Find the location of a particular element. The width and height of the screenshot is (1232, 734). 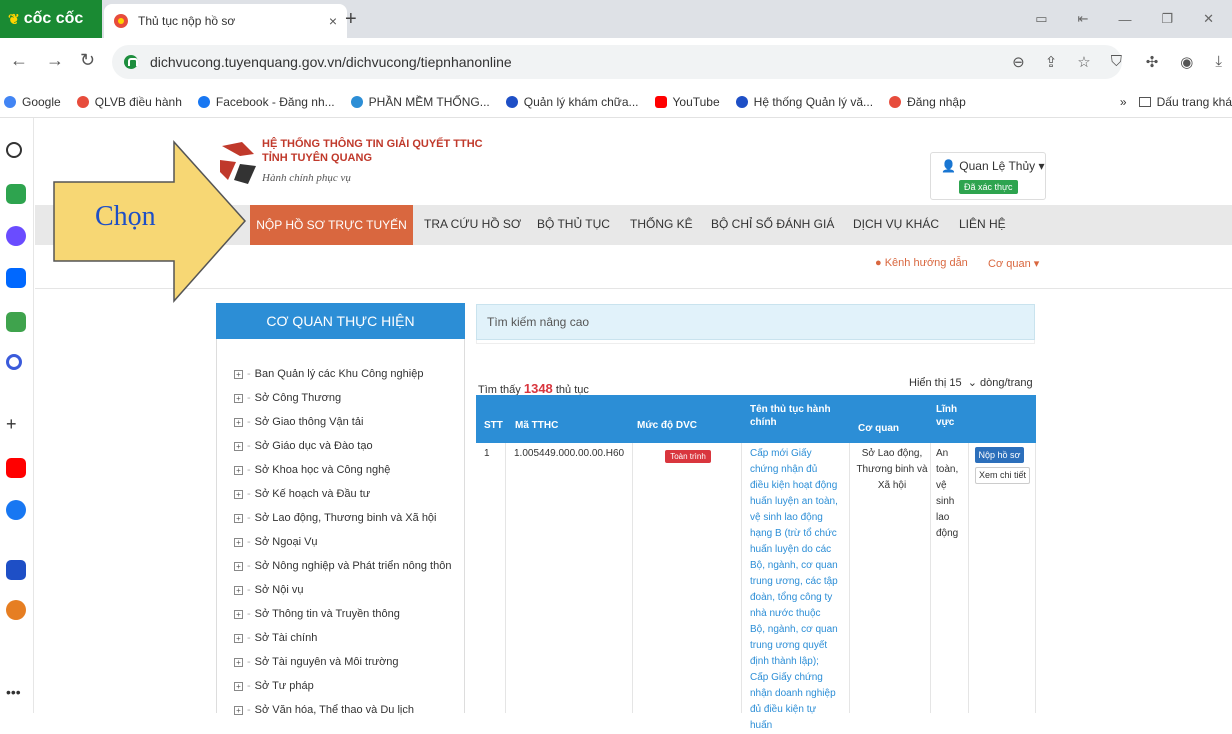

row-code: 1.005449.000.00.00.H60 is located at coordinates (569, 453).